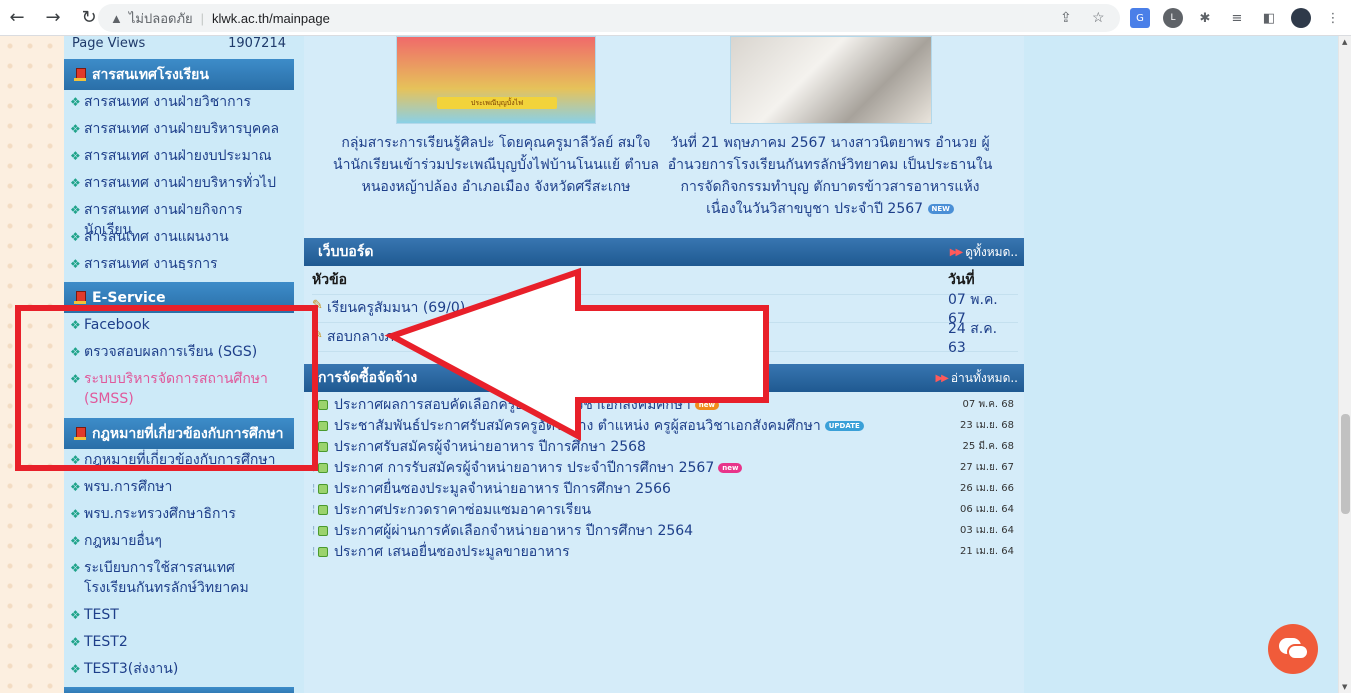 The image size is (1351, 693). Describe the element at coordinates (1344, 364) in the screenshot. I see `page-scrollbar: ▲ ▼` at that location.